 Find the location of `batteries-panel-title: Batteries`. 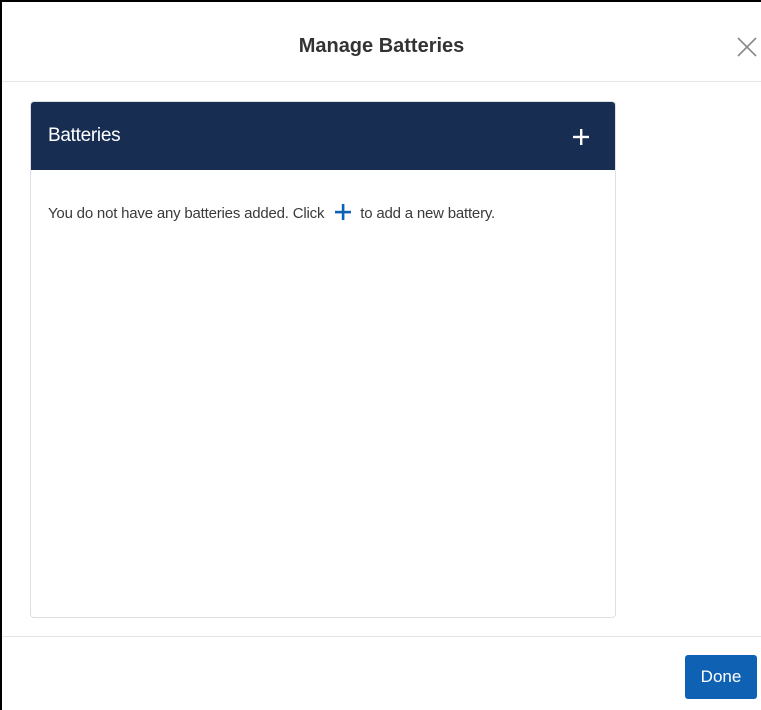

batteries-panel-title: Batteries is located at coordinates (84, 135).